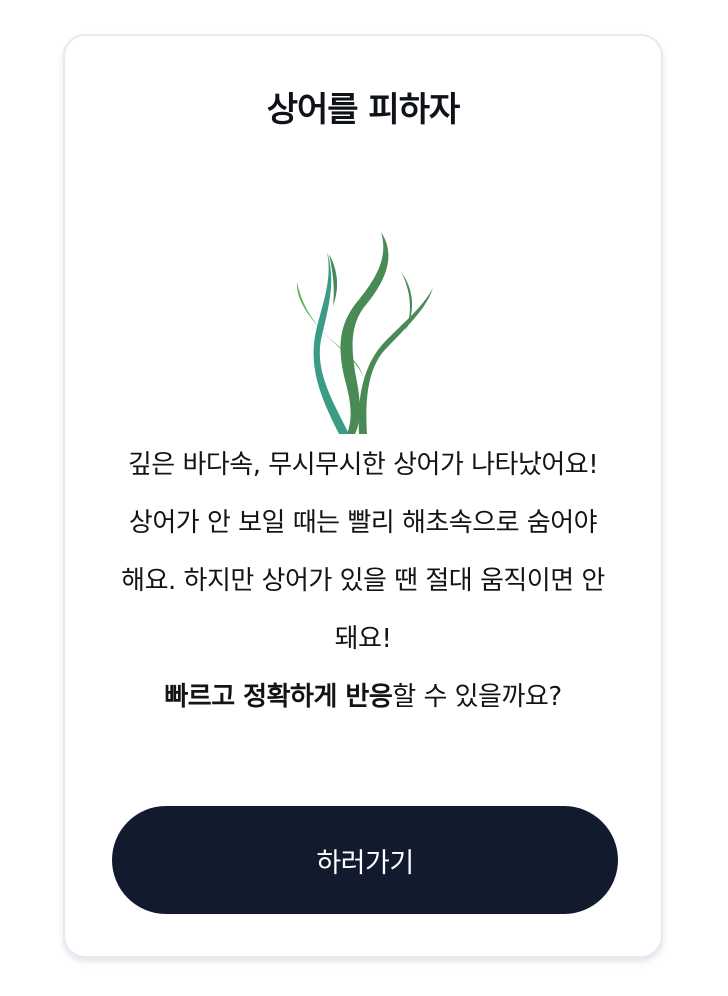 This screenshot has height=996, width=728. I want to click on seaweed-icon, so click(364, 333).